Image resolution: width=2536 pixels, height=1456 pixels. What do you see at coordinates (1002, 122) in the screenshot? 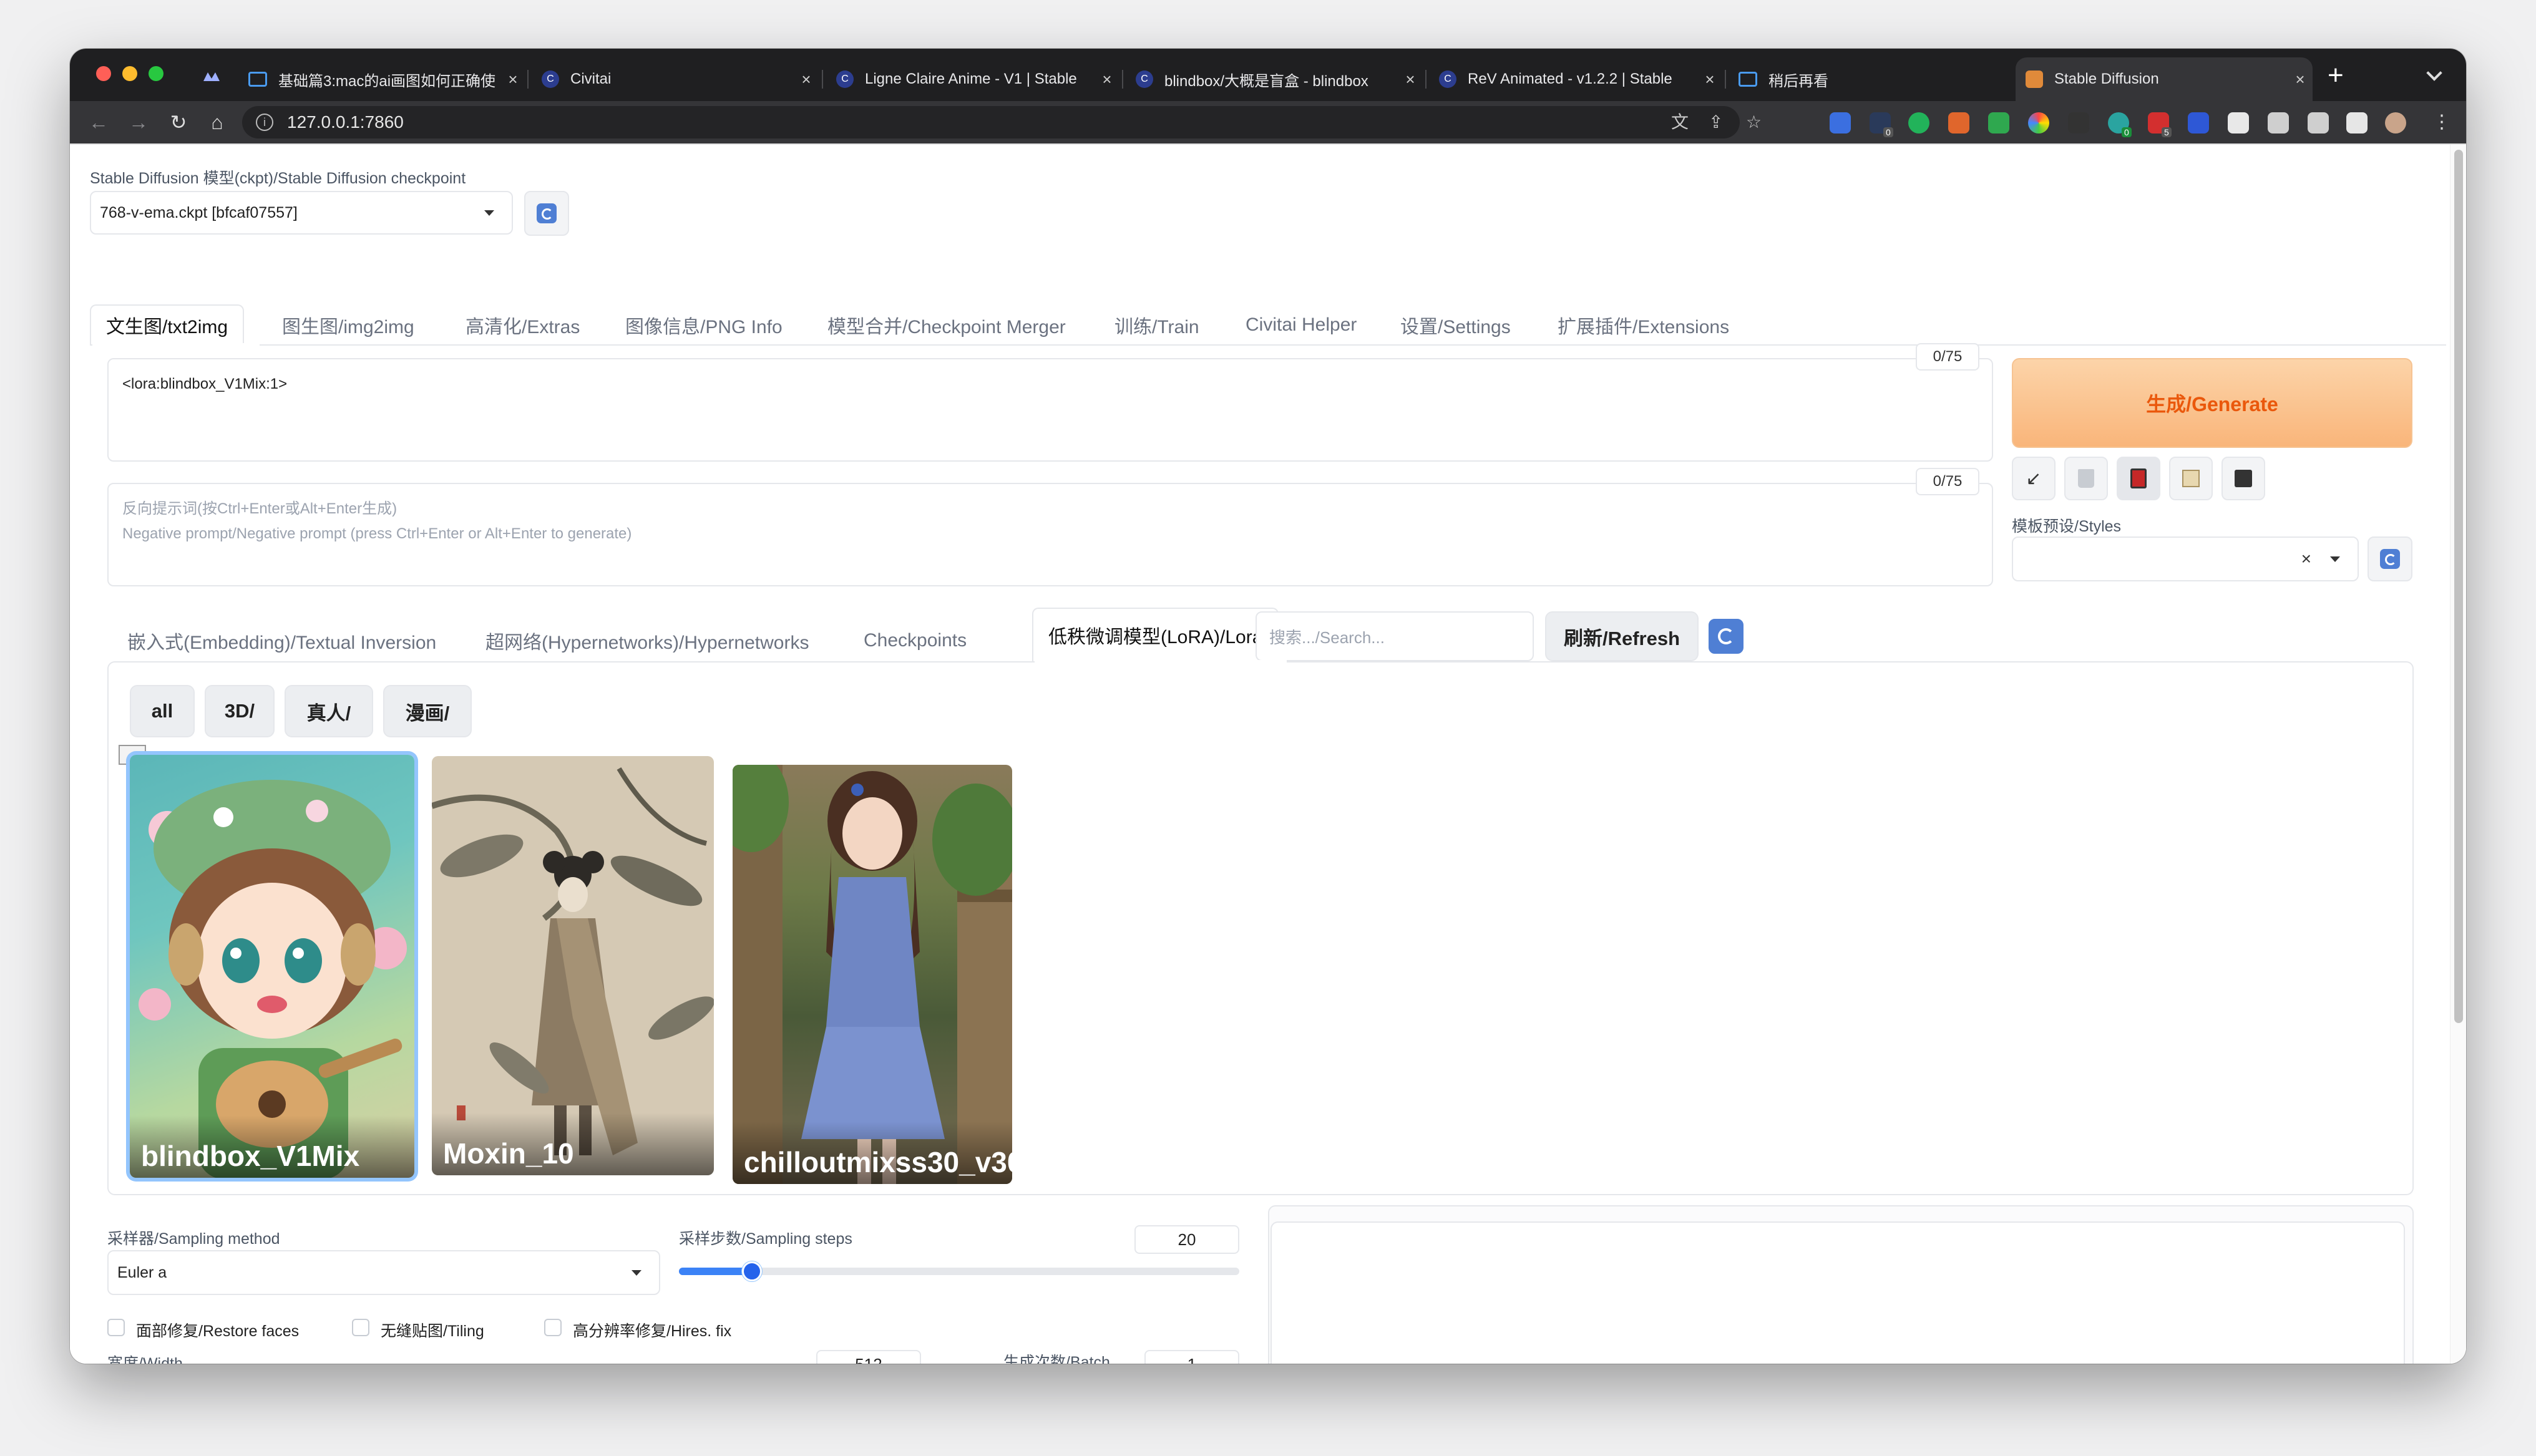
I see `address-bar: i 127.0.0.1:7860 文 ⇪ ☆` at bounding box center [1002, 122].